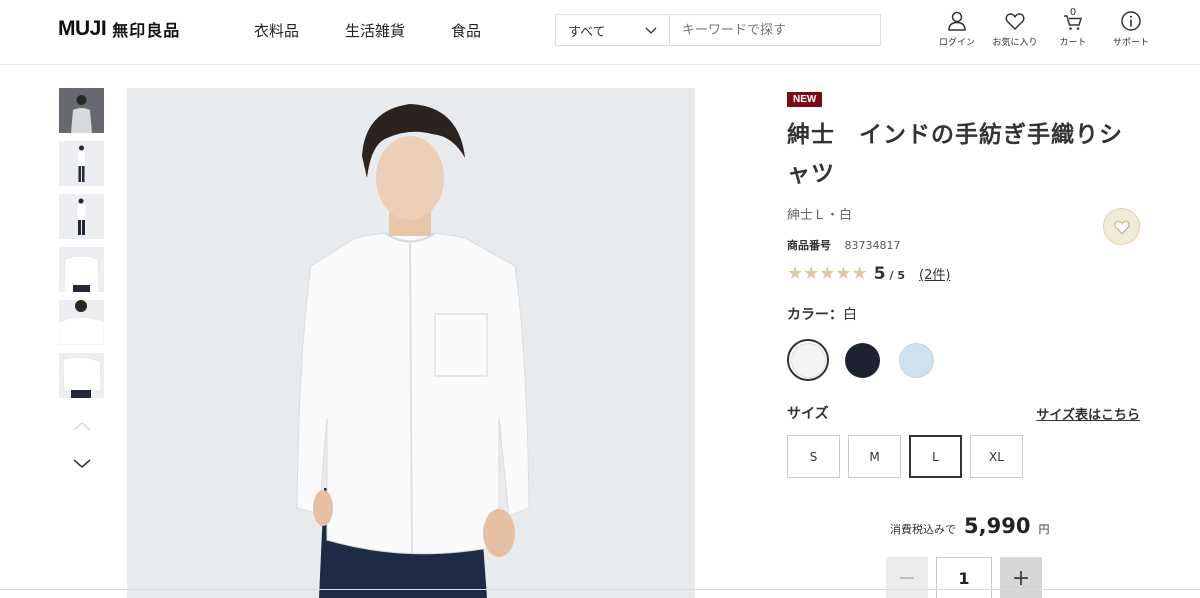  I want to click on reviews-link: (2件), so click(934, 273).